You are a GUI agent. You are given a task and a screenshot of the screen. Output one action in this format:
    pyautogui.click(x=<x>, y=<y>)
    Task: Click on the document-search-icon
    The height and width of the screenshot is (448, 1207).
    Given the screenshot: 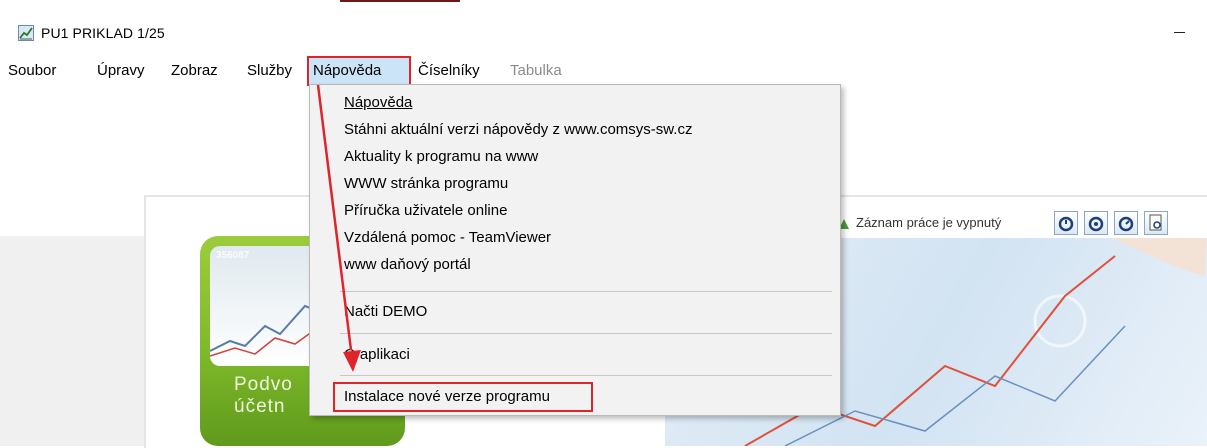 What is the action you would take?
    pyautogui.click(x=1155, y=222)
    